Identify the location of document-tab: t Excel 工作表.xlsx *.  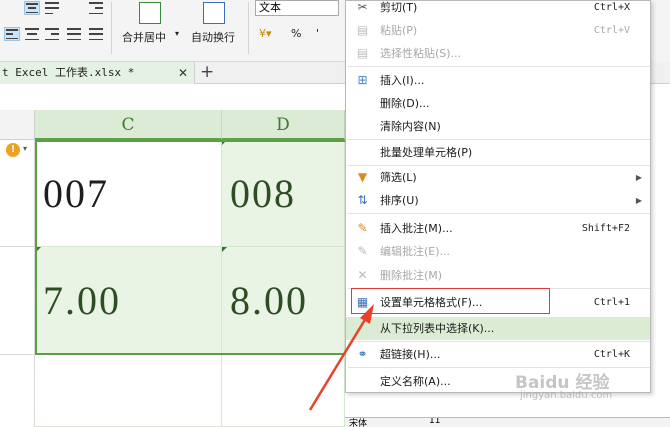
(97, 73).